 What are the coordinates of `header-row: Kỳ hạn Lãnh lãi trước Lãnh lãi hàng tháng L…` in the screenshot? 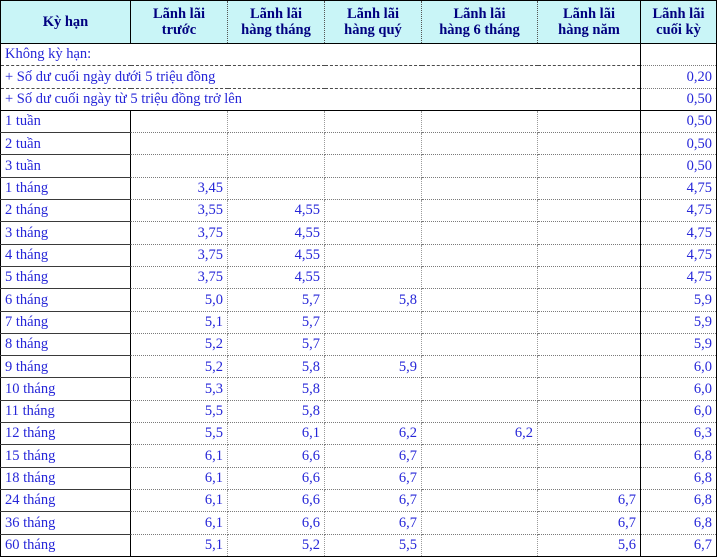 It's located at (358, 22).